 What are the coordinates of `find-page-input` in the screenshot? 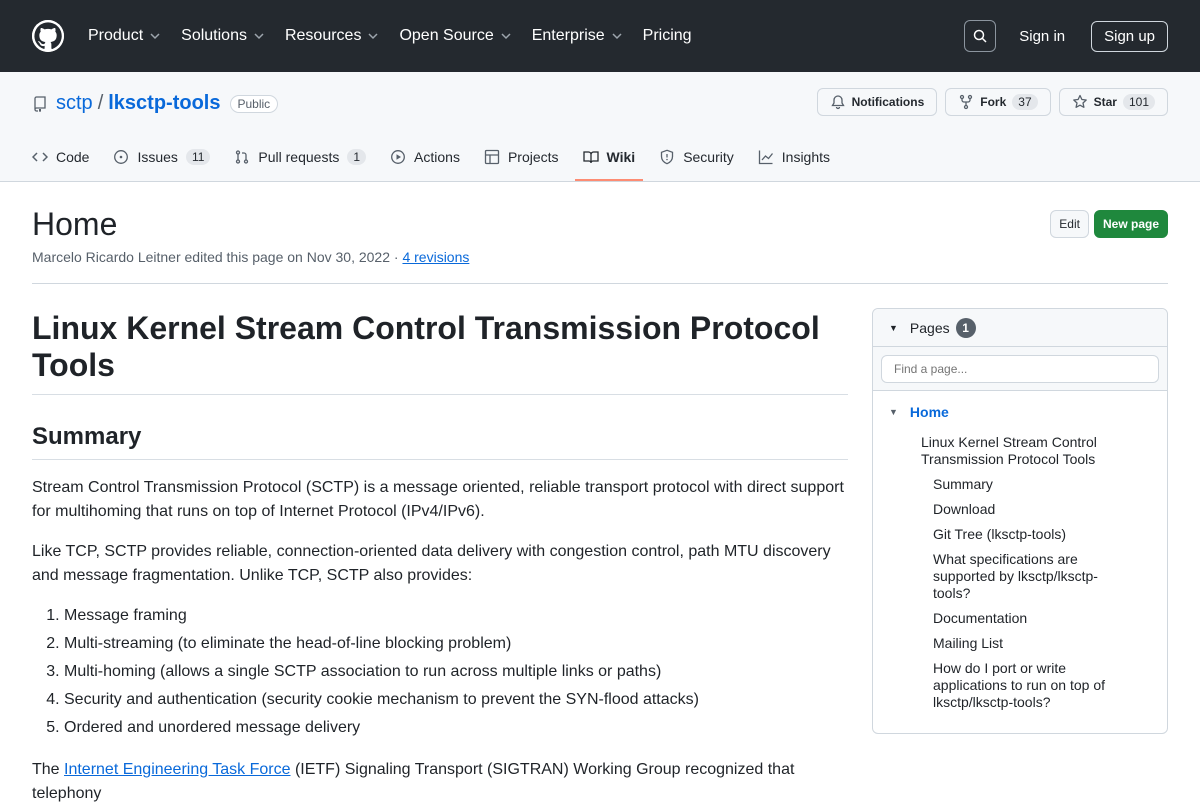 It's located at (1020, 369).